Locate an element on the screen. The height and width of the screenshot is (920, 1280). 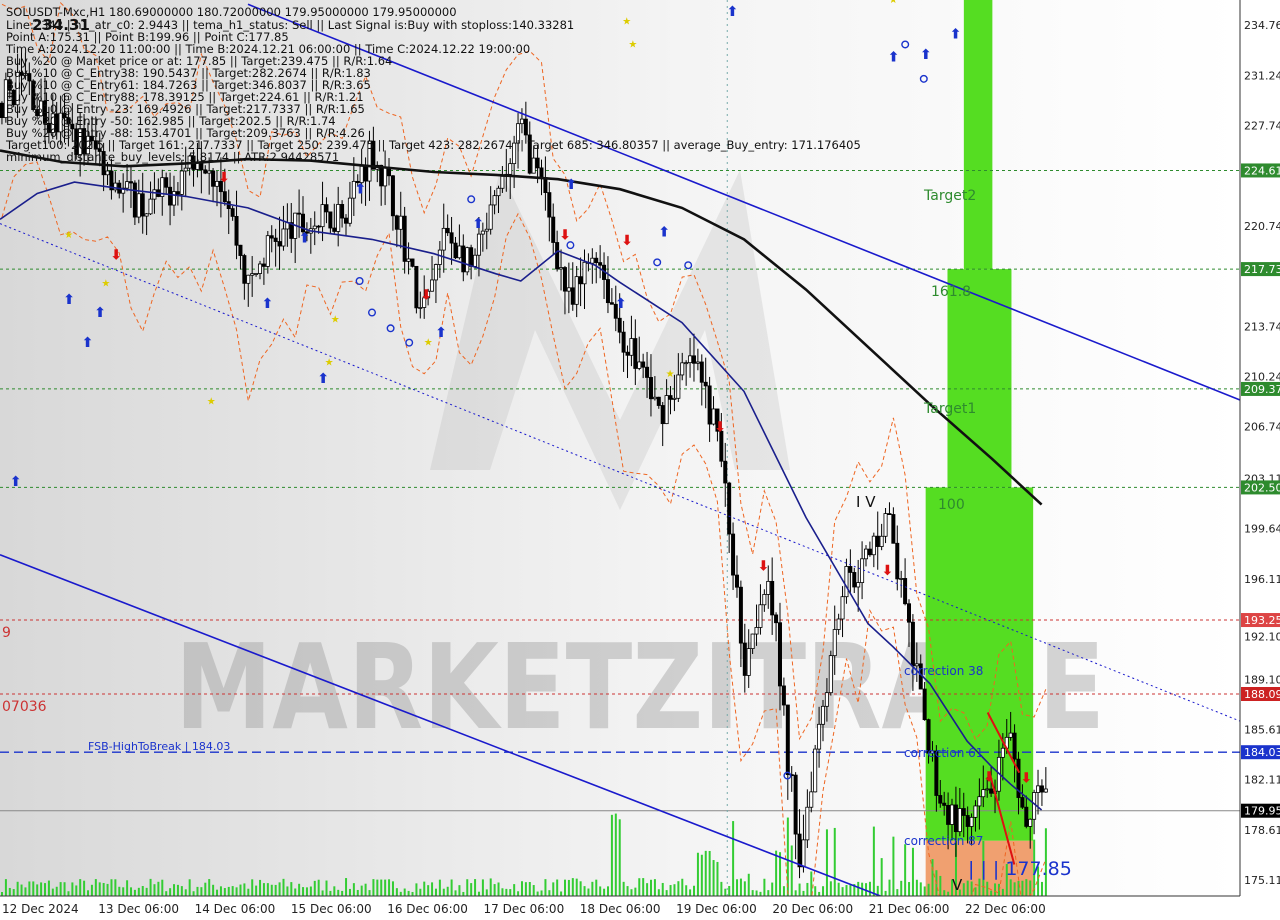
y-tick-label-20: 182.11 is located at coordinates (1262, 780).